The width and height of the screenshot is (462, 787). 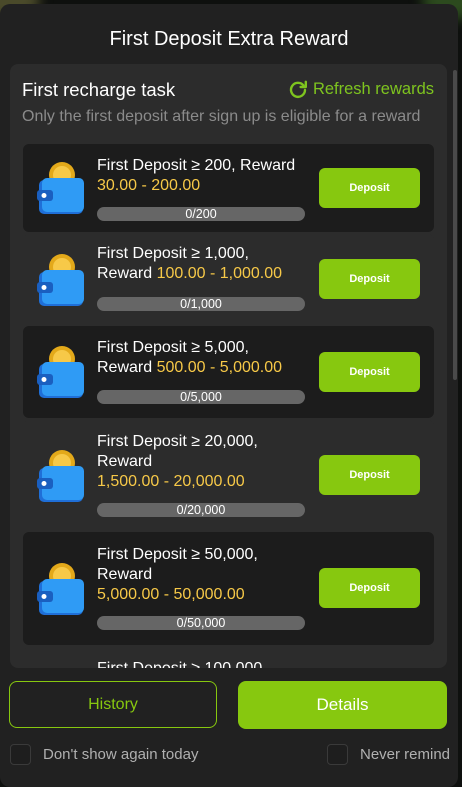 What do you see at coordinates (173, 253) in the screenshot?
I see `task-line-1: First Deposit ≥ 1,000,` at bounding box center [173, 253].